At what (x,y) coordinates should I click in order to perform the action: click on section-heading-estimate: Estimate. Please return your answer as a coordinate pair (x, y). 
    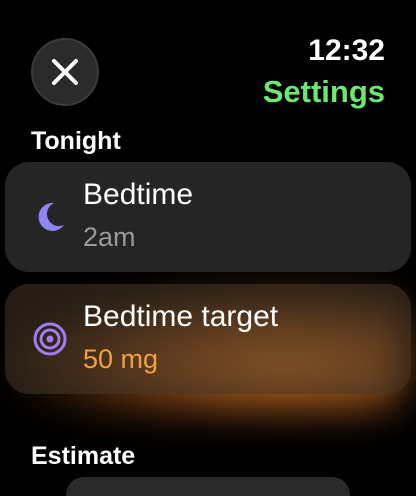
    Looking at the image, I should click on (83, 456).